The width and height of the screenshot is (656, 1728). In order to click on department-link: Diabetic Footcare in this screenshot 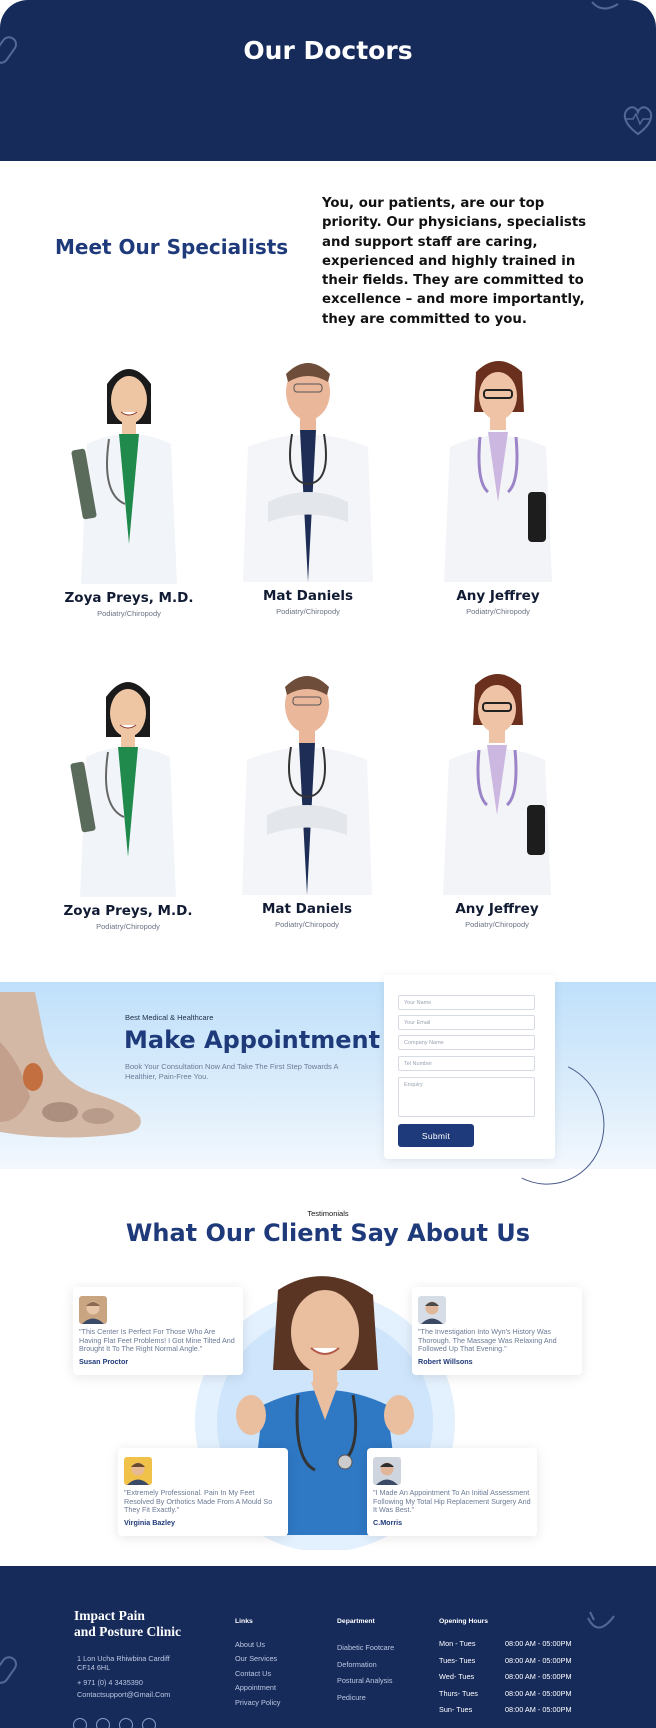, I will do `click(365, 1647)`.